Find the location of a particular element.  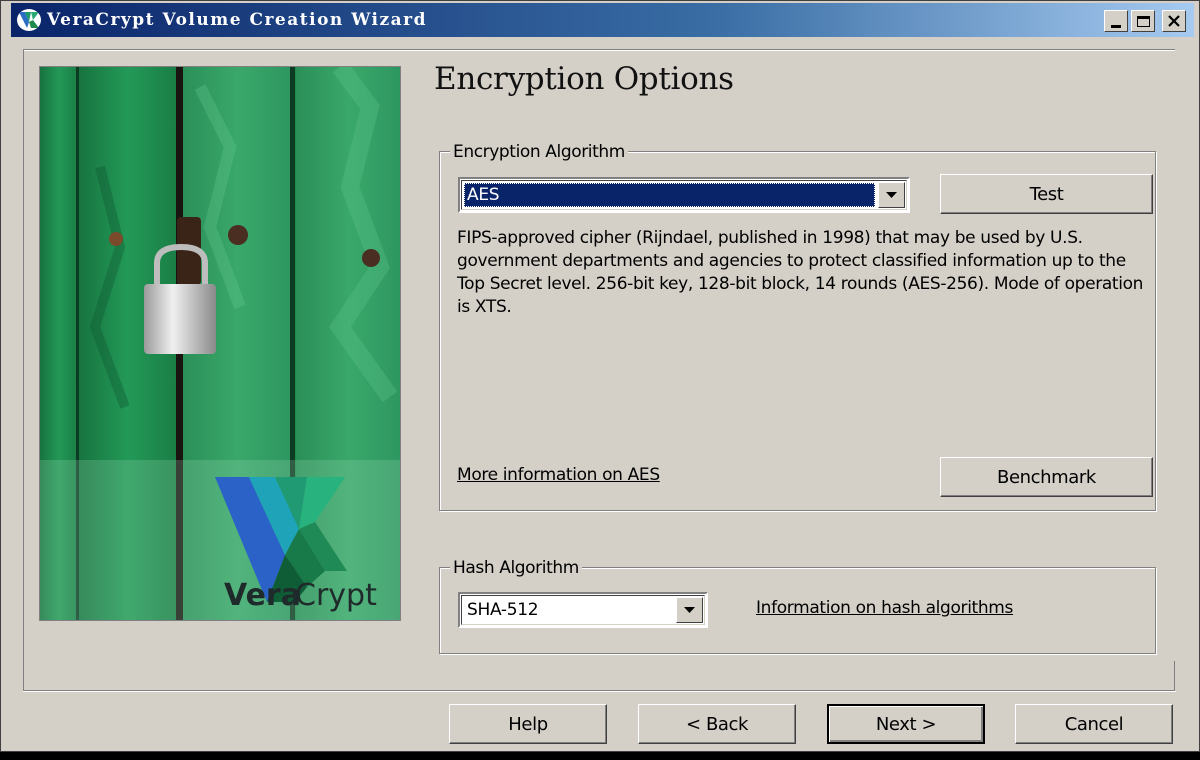

hash-algorithm-select: SHA-512 is located at coordinates (583, 610).